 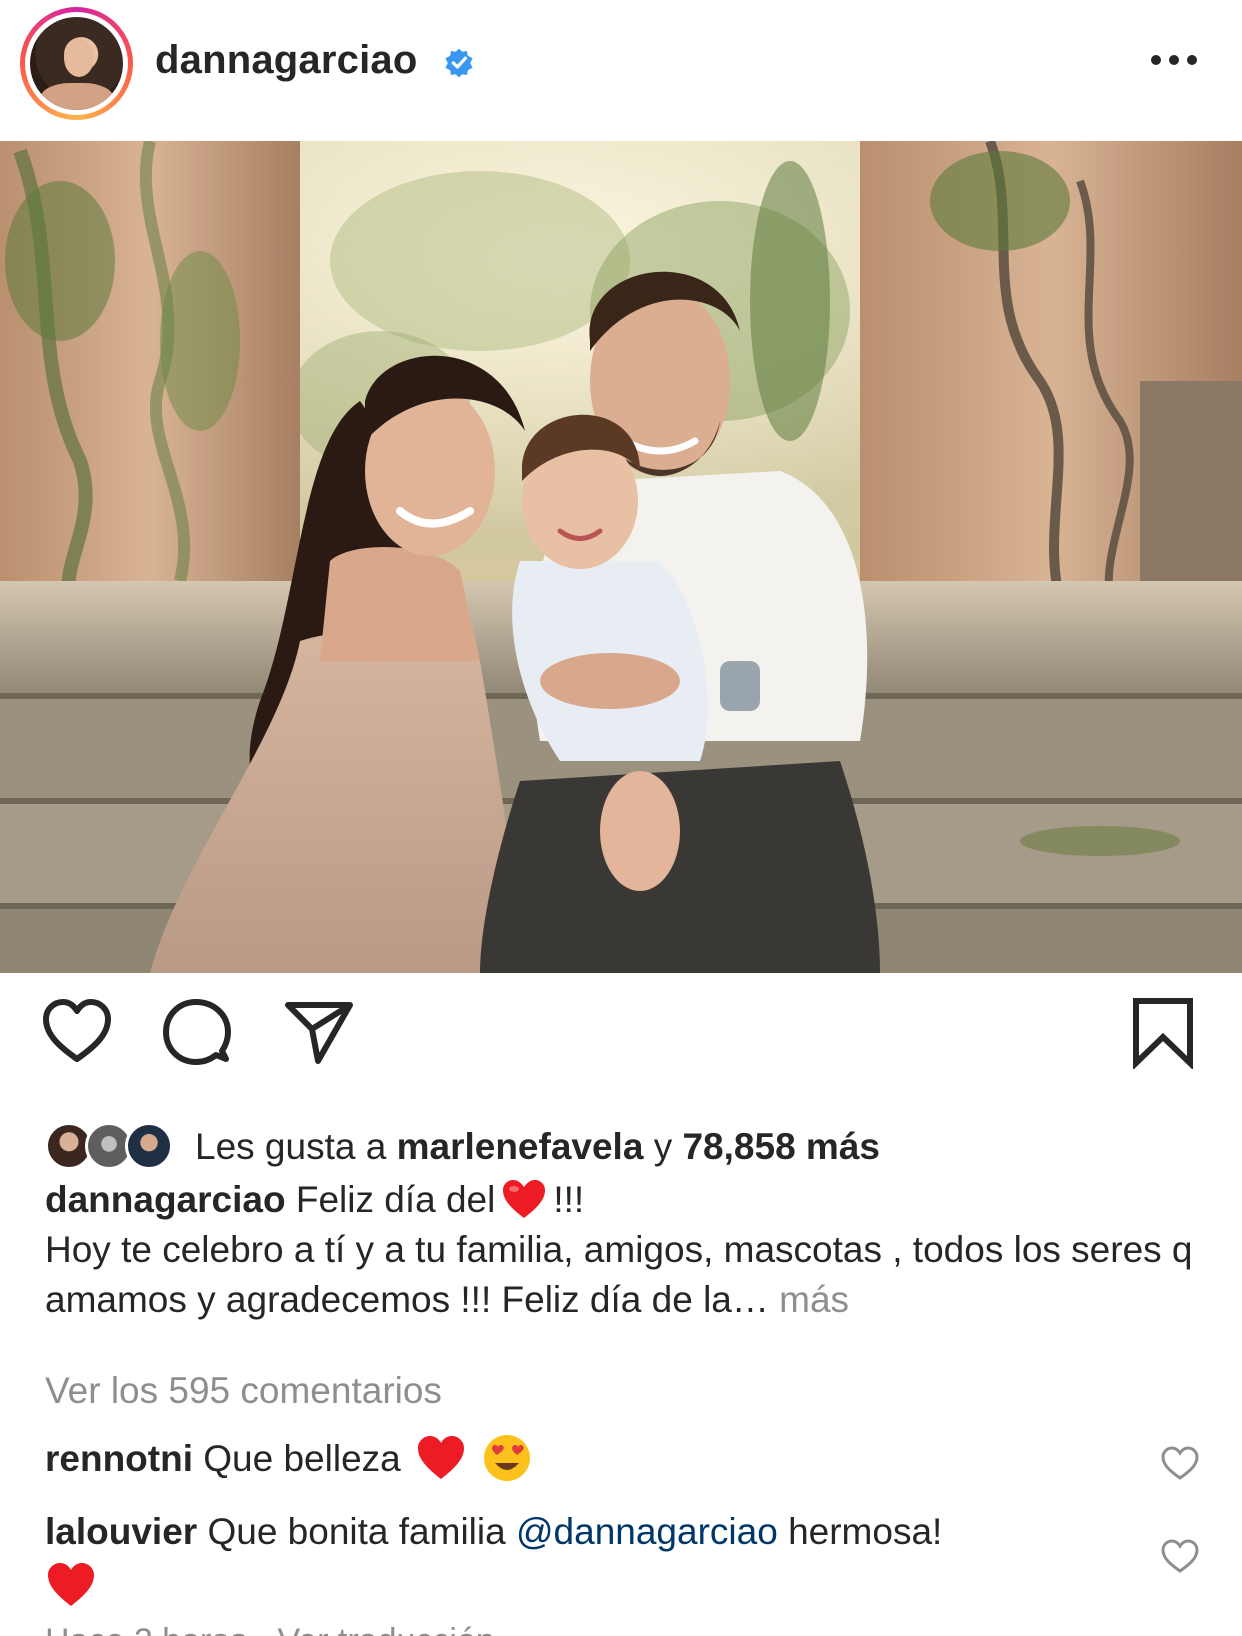 I want to click on heart-eyes-emoji-icon, so click(x=507, y=1458).